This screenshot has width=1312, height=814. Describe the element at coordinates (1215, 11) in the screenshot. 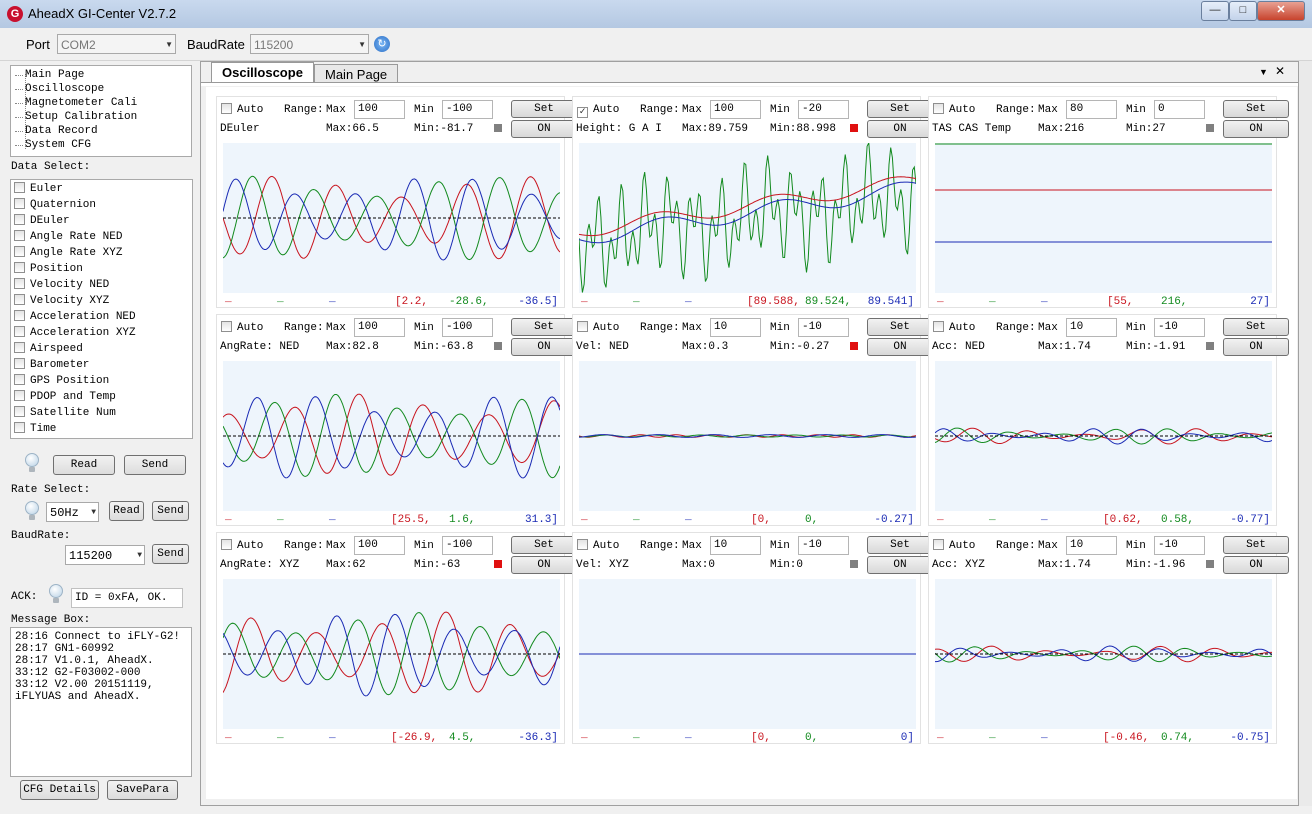

I see `minimize-button: —` at that location.